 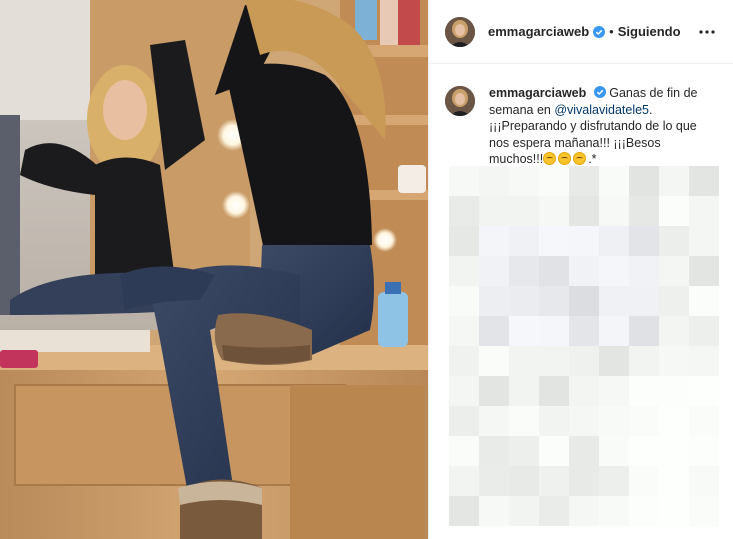 I want to click on avatar, so click(x=460, y=31).